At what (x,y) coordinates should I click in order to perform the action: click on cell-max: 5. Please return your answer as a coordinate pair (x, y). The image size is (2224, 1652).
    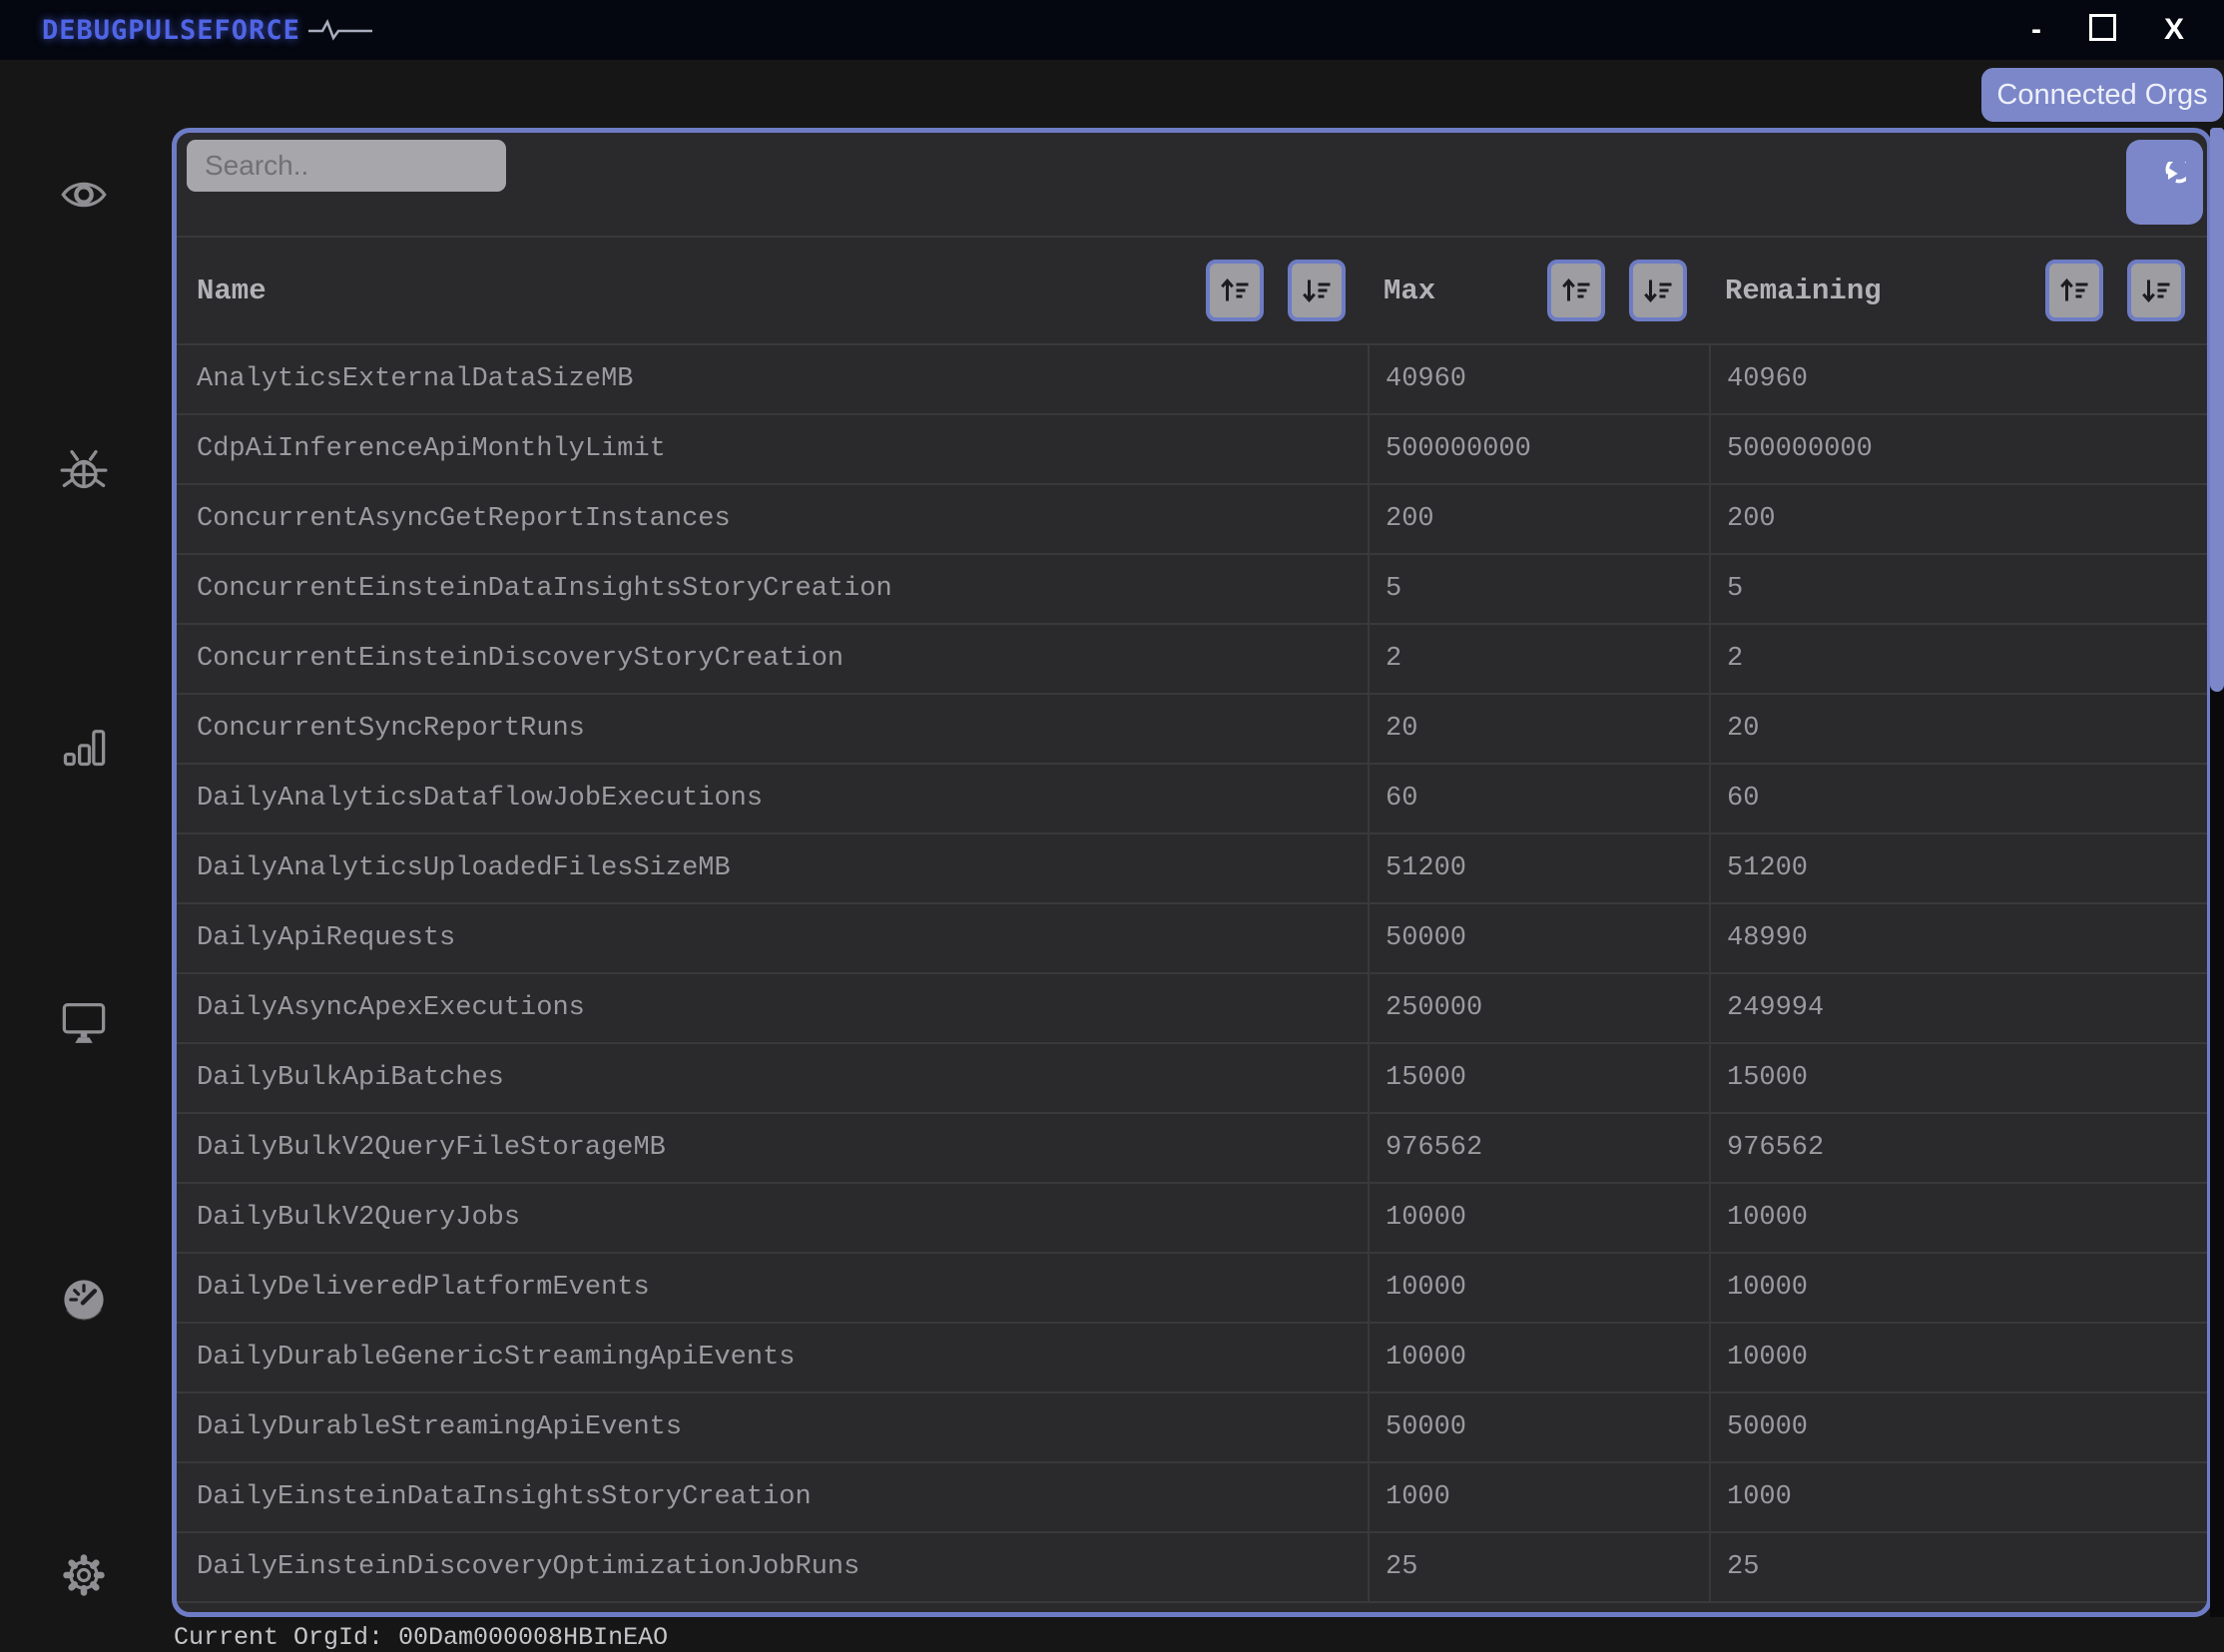
    Looking at the image, I should click on (1538, 589).